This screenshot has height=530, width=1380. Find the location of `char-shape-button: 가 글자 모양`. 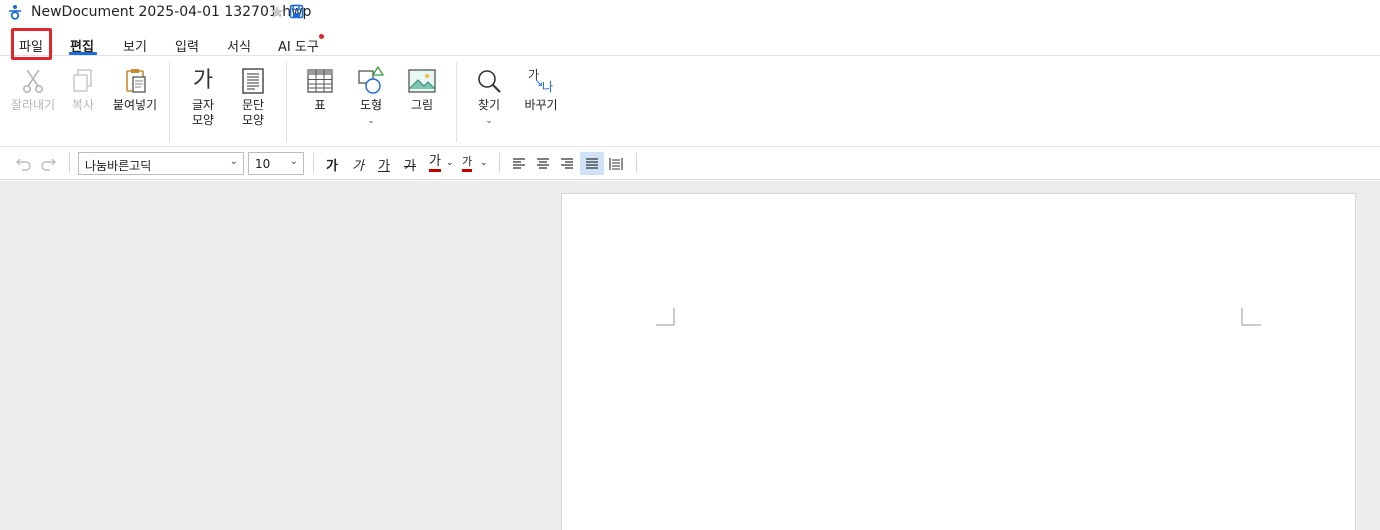

char-shape-button: 가 글자 모양 is located at coordinates (203, 101).